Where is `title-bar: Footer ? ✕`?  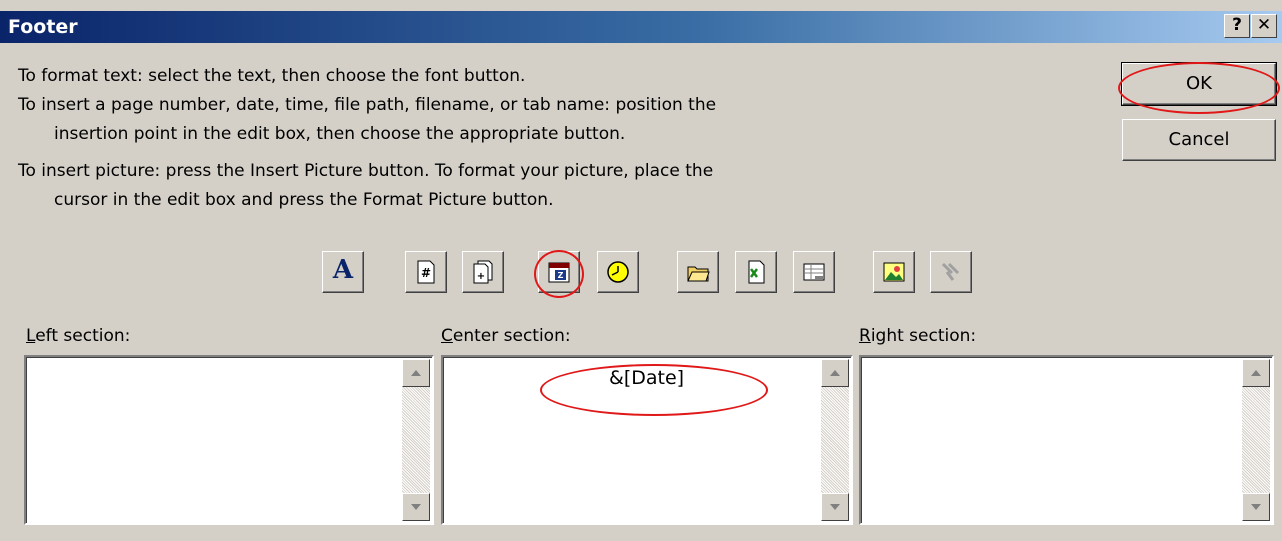
title-bar: Footer ? ✕ is located at coordinates (641, 27).